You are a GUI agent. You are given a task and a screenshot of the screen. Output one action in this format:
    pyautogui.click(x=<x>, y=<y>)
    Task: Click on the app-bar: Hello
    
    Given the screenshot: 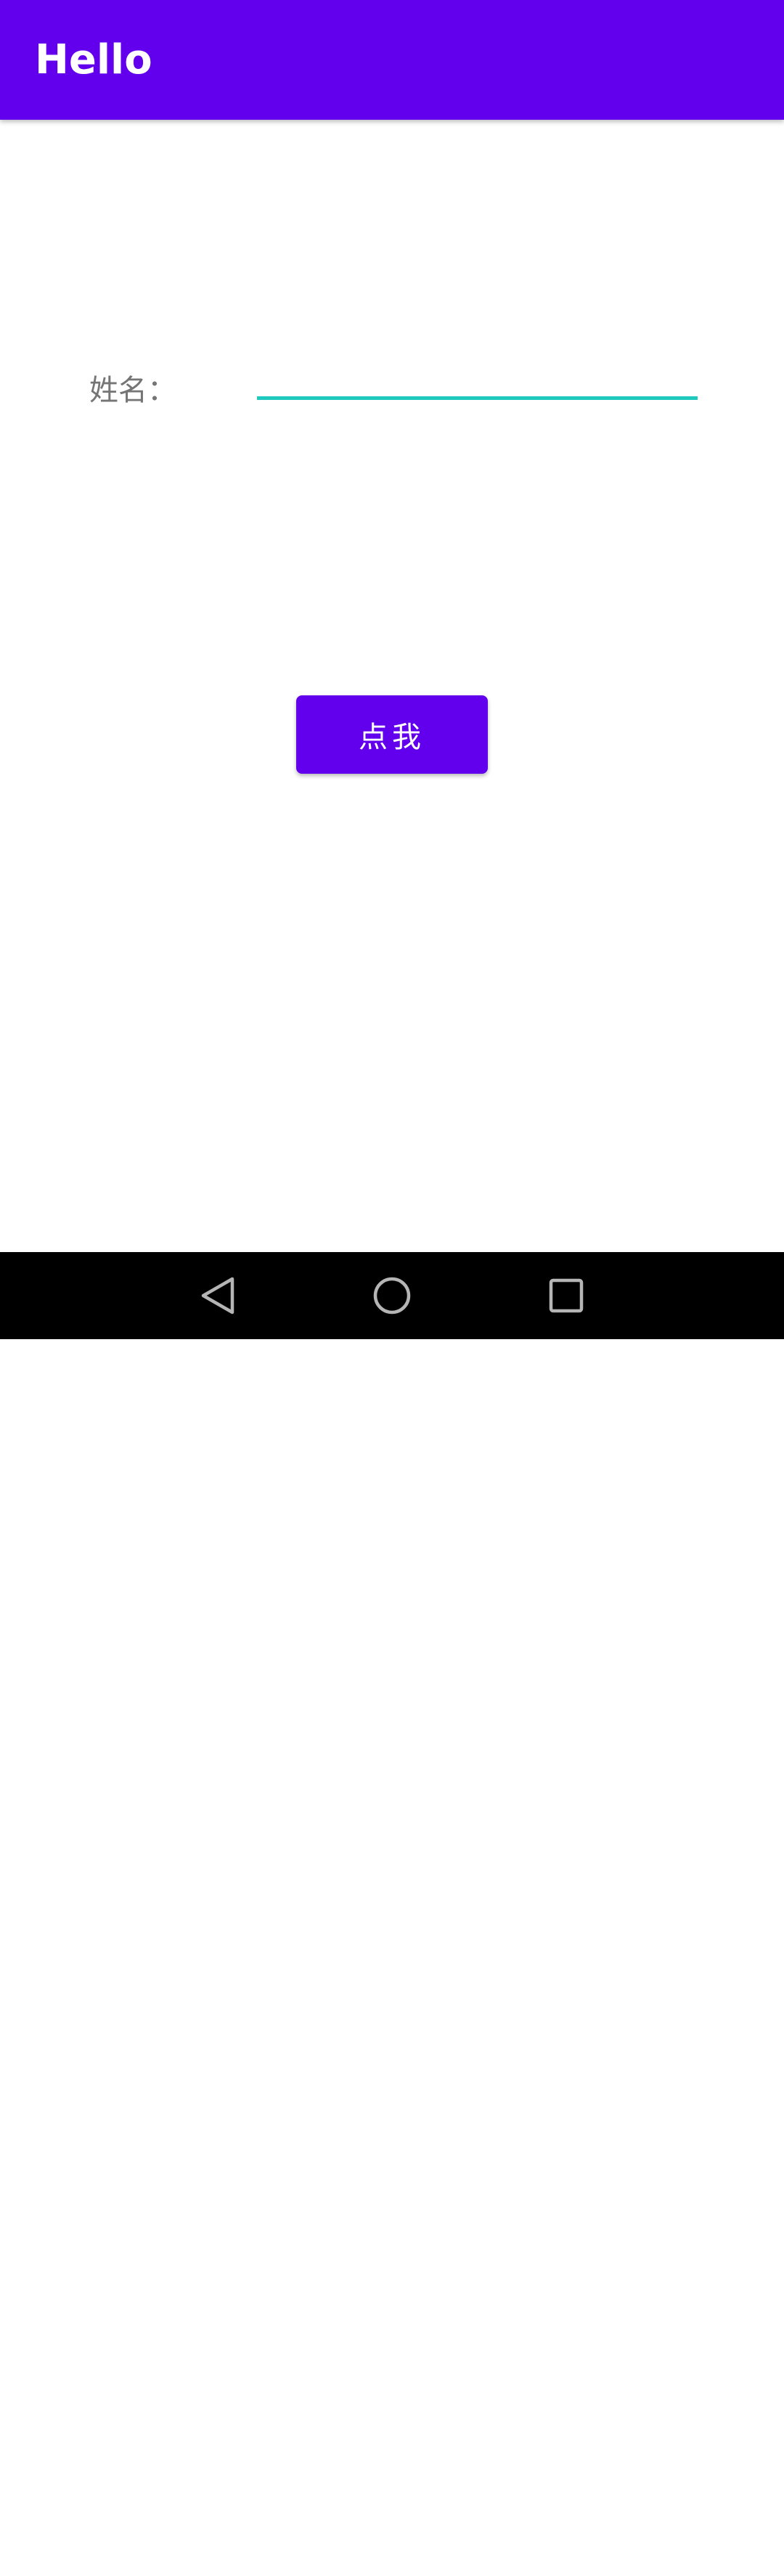 What is the action you would take?
    pyautogui.click(x=392, y=60)
    